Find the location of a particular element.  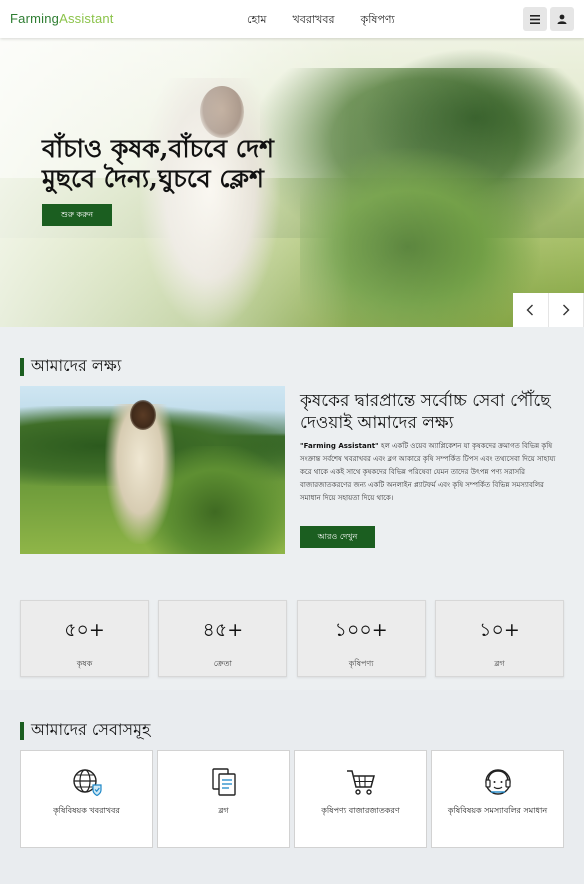

services-heading-text: আমাদের সেবাসমূহ is located at coordinates (91, 729).